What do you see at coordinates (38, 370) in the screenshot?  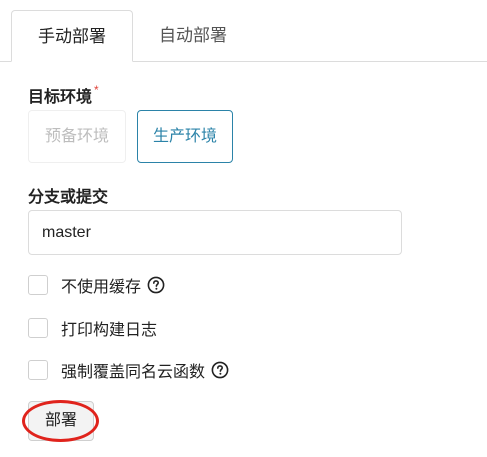 I see `force-overwrite-checkbox` at bounding box center [38, 370].